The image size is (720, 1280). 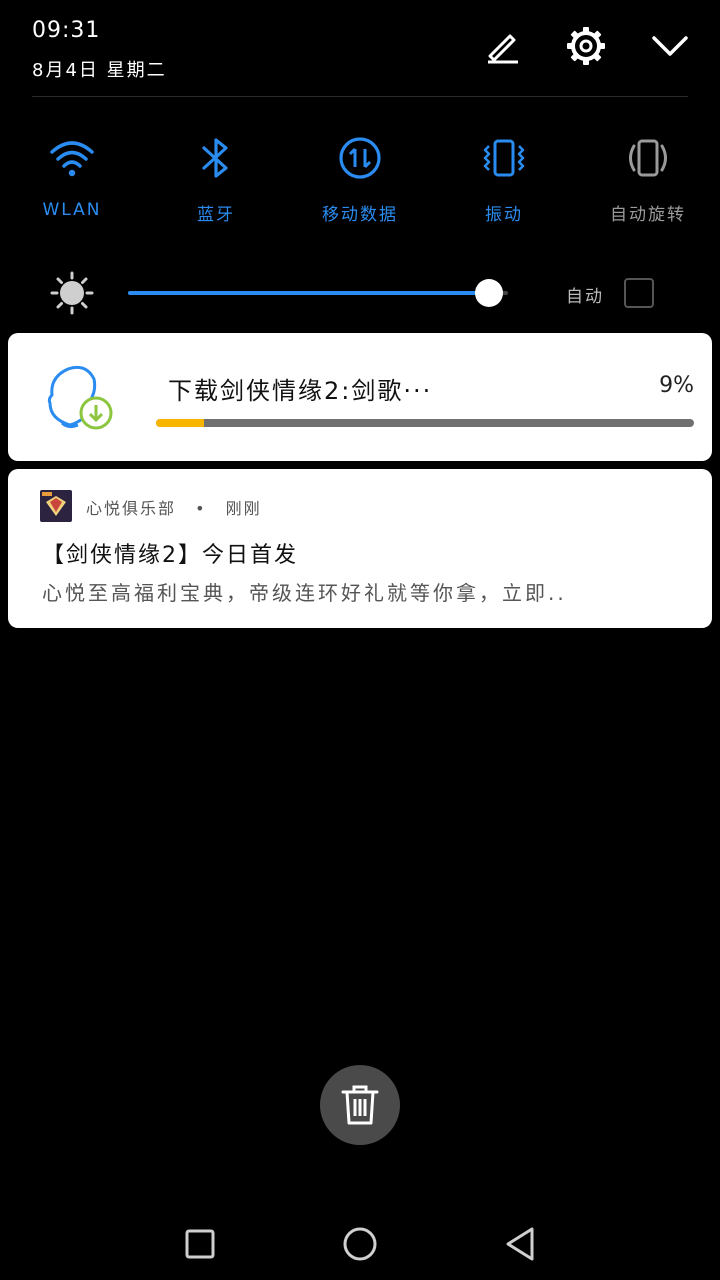 What do you see at coordinates (243, 508) in the screenshot?
I see `notification-time: 刚刚` at bounding box center [243, 508].